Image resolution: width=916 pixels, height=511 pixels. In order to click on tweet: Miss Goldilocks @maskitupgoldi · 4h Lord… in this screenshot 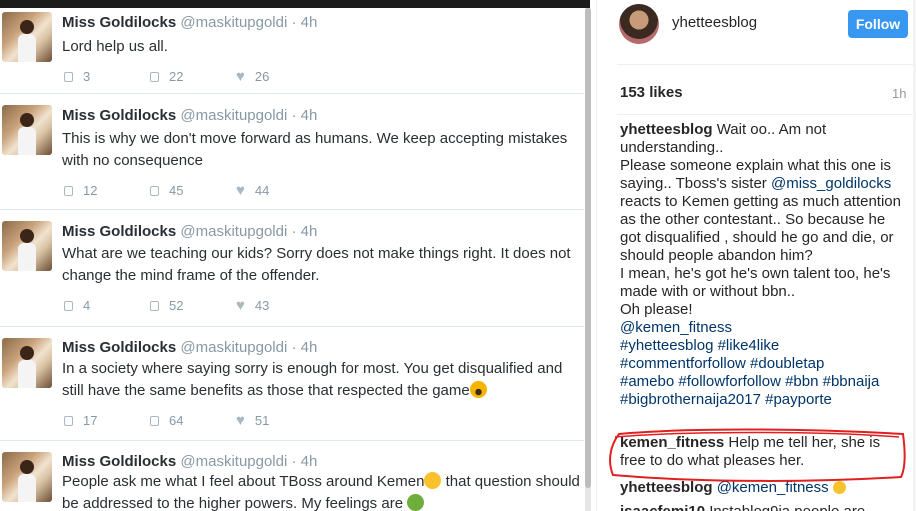, I will do `click(292, 51)`.